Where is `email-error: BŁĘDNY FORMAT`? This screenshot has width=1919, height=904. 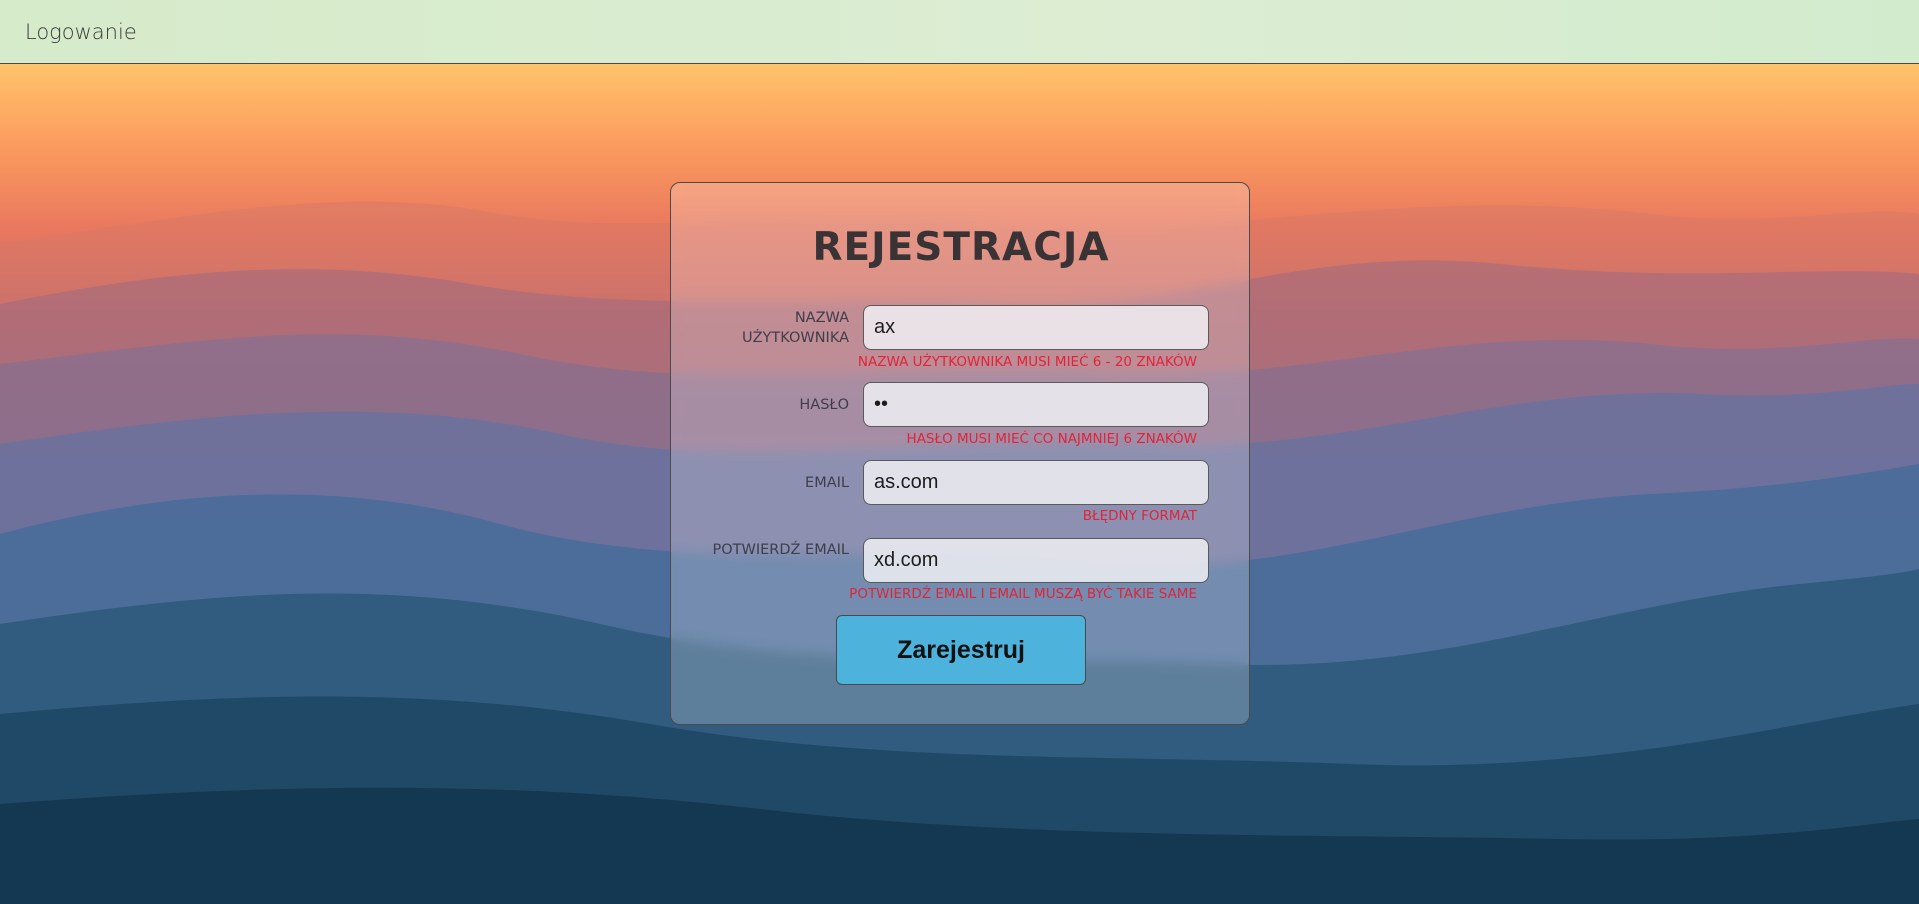 email-error: BŁĘDNY FORMAT is located at coordinates (1139, 516).